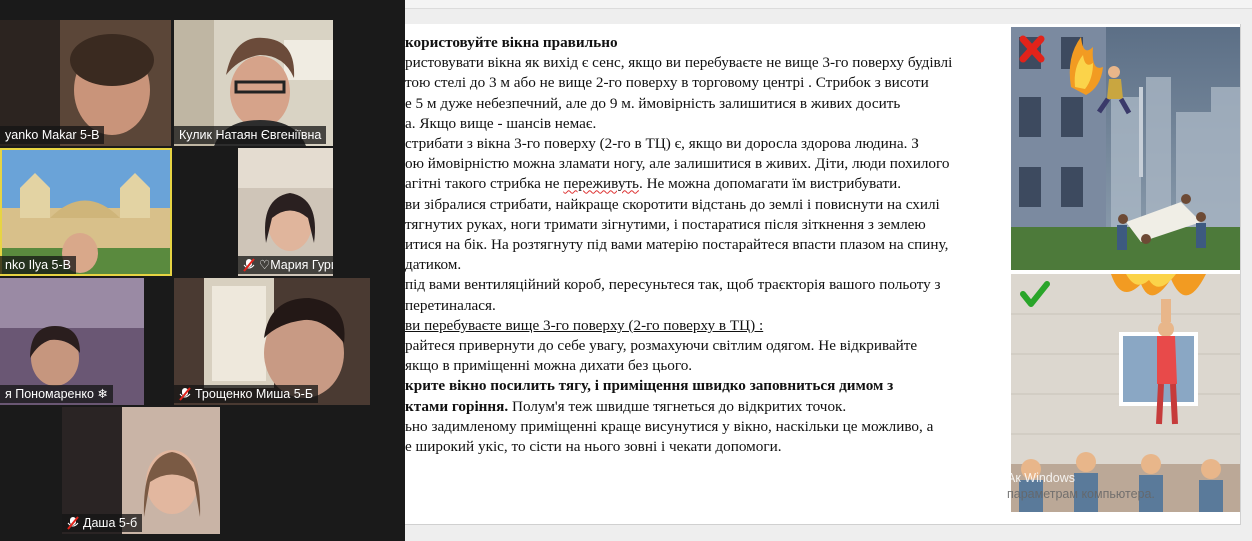 The width and height of the screenshot is (1252, 541). Describe the element at coordinates (56, 394) in the screenshot. I see `participant-name: я Пономаренко ❄` at that location.